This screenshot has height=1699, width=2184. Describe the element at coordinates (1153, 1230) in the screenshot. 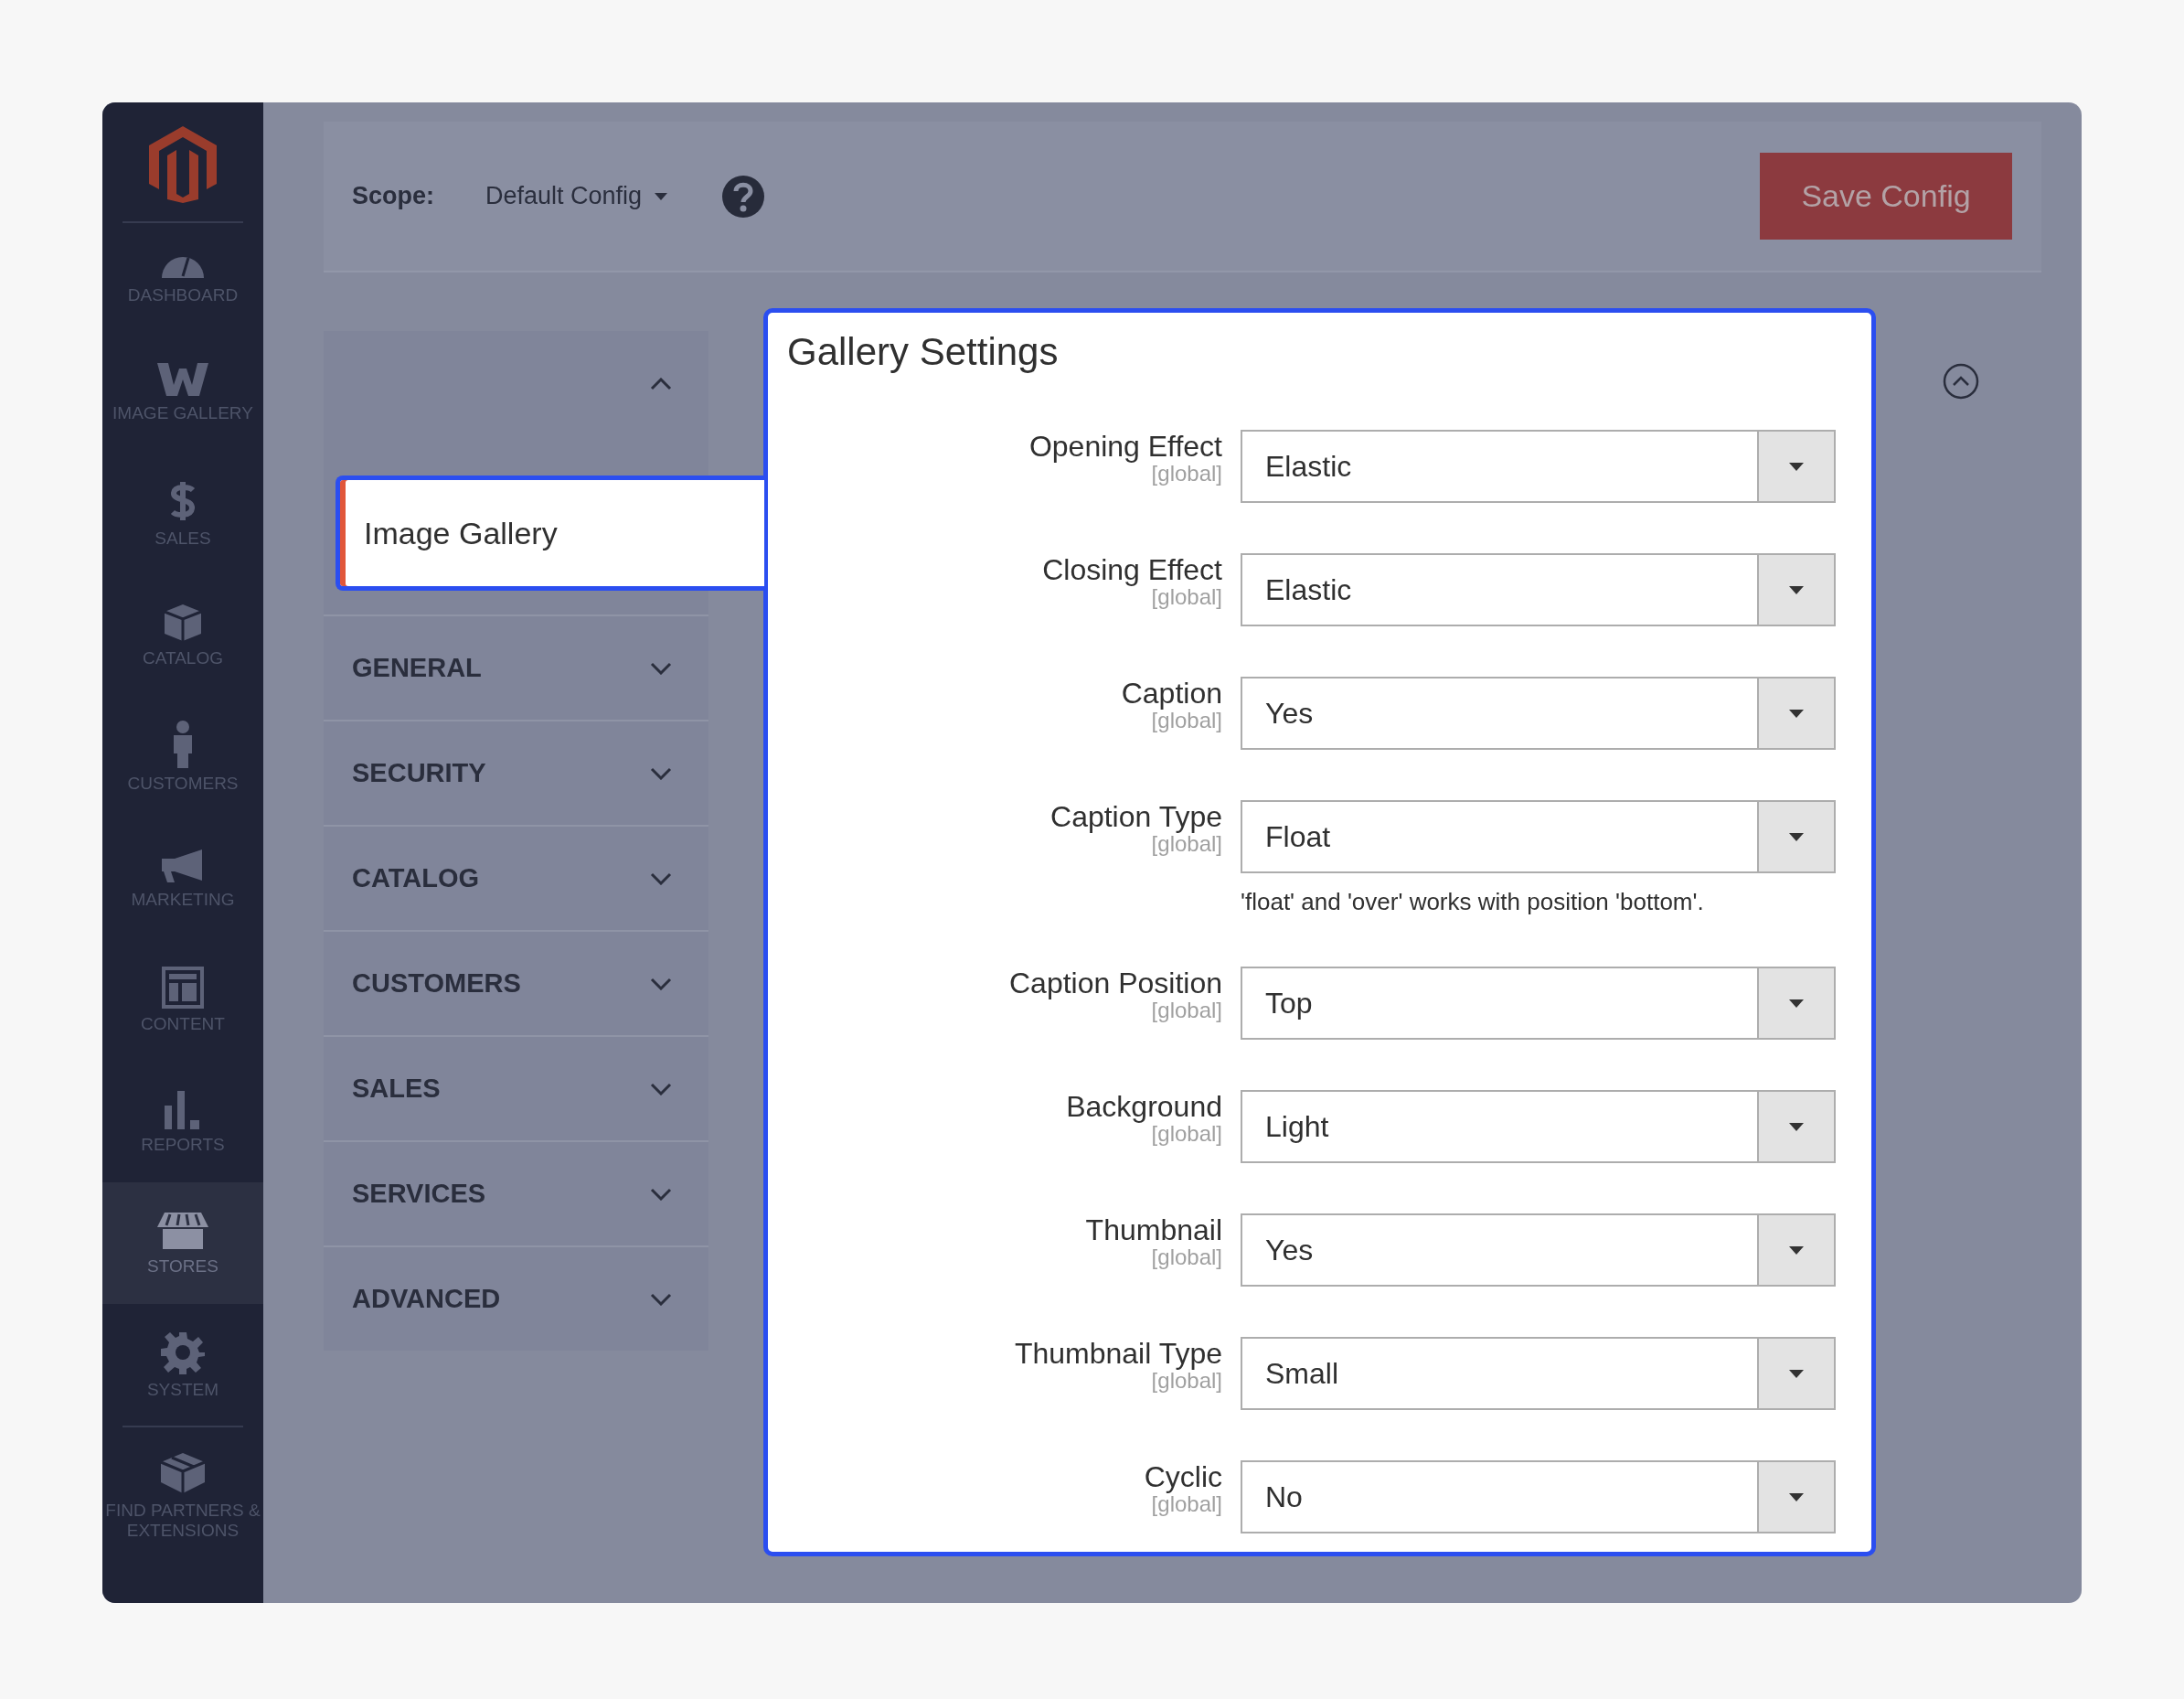

I see `field-label: Thumbnail` at that location.